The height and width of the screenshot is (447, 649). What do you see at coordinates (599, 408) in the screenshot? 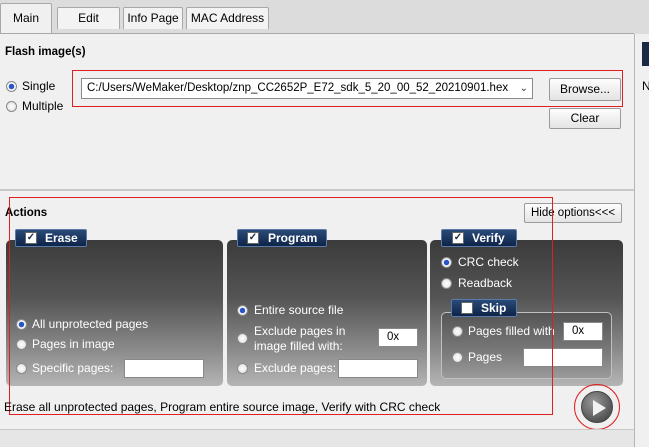
I see `play-icon` at bounding box center [599, 408].